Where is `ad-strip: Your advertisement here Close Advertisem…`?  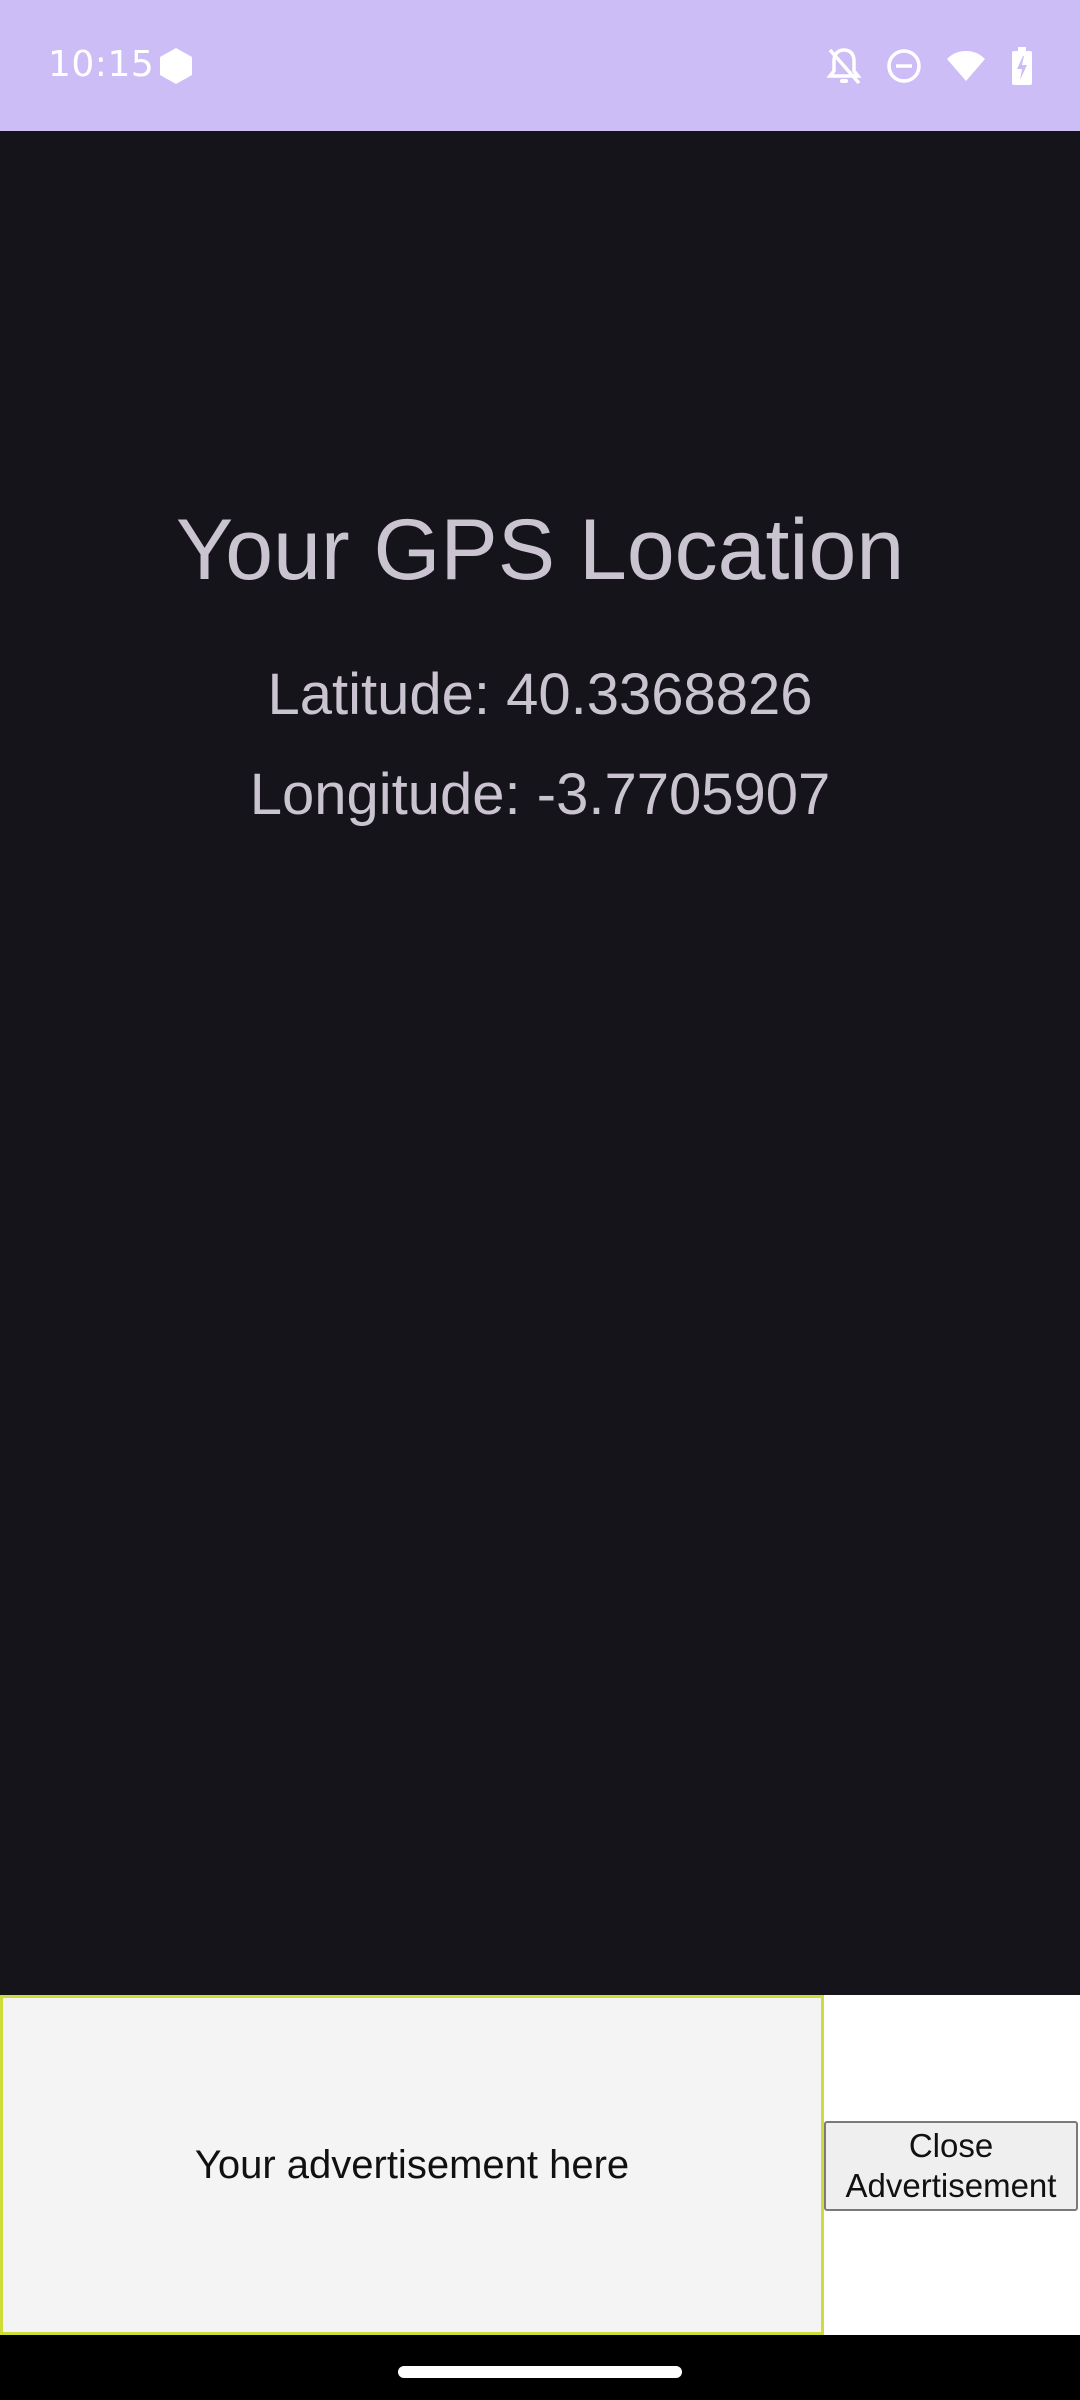
ad-strip: Your advertisement here Close Advertisem… is located at coordinates (540, 2165).